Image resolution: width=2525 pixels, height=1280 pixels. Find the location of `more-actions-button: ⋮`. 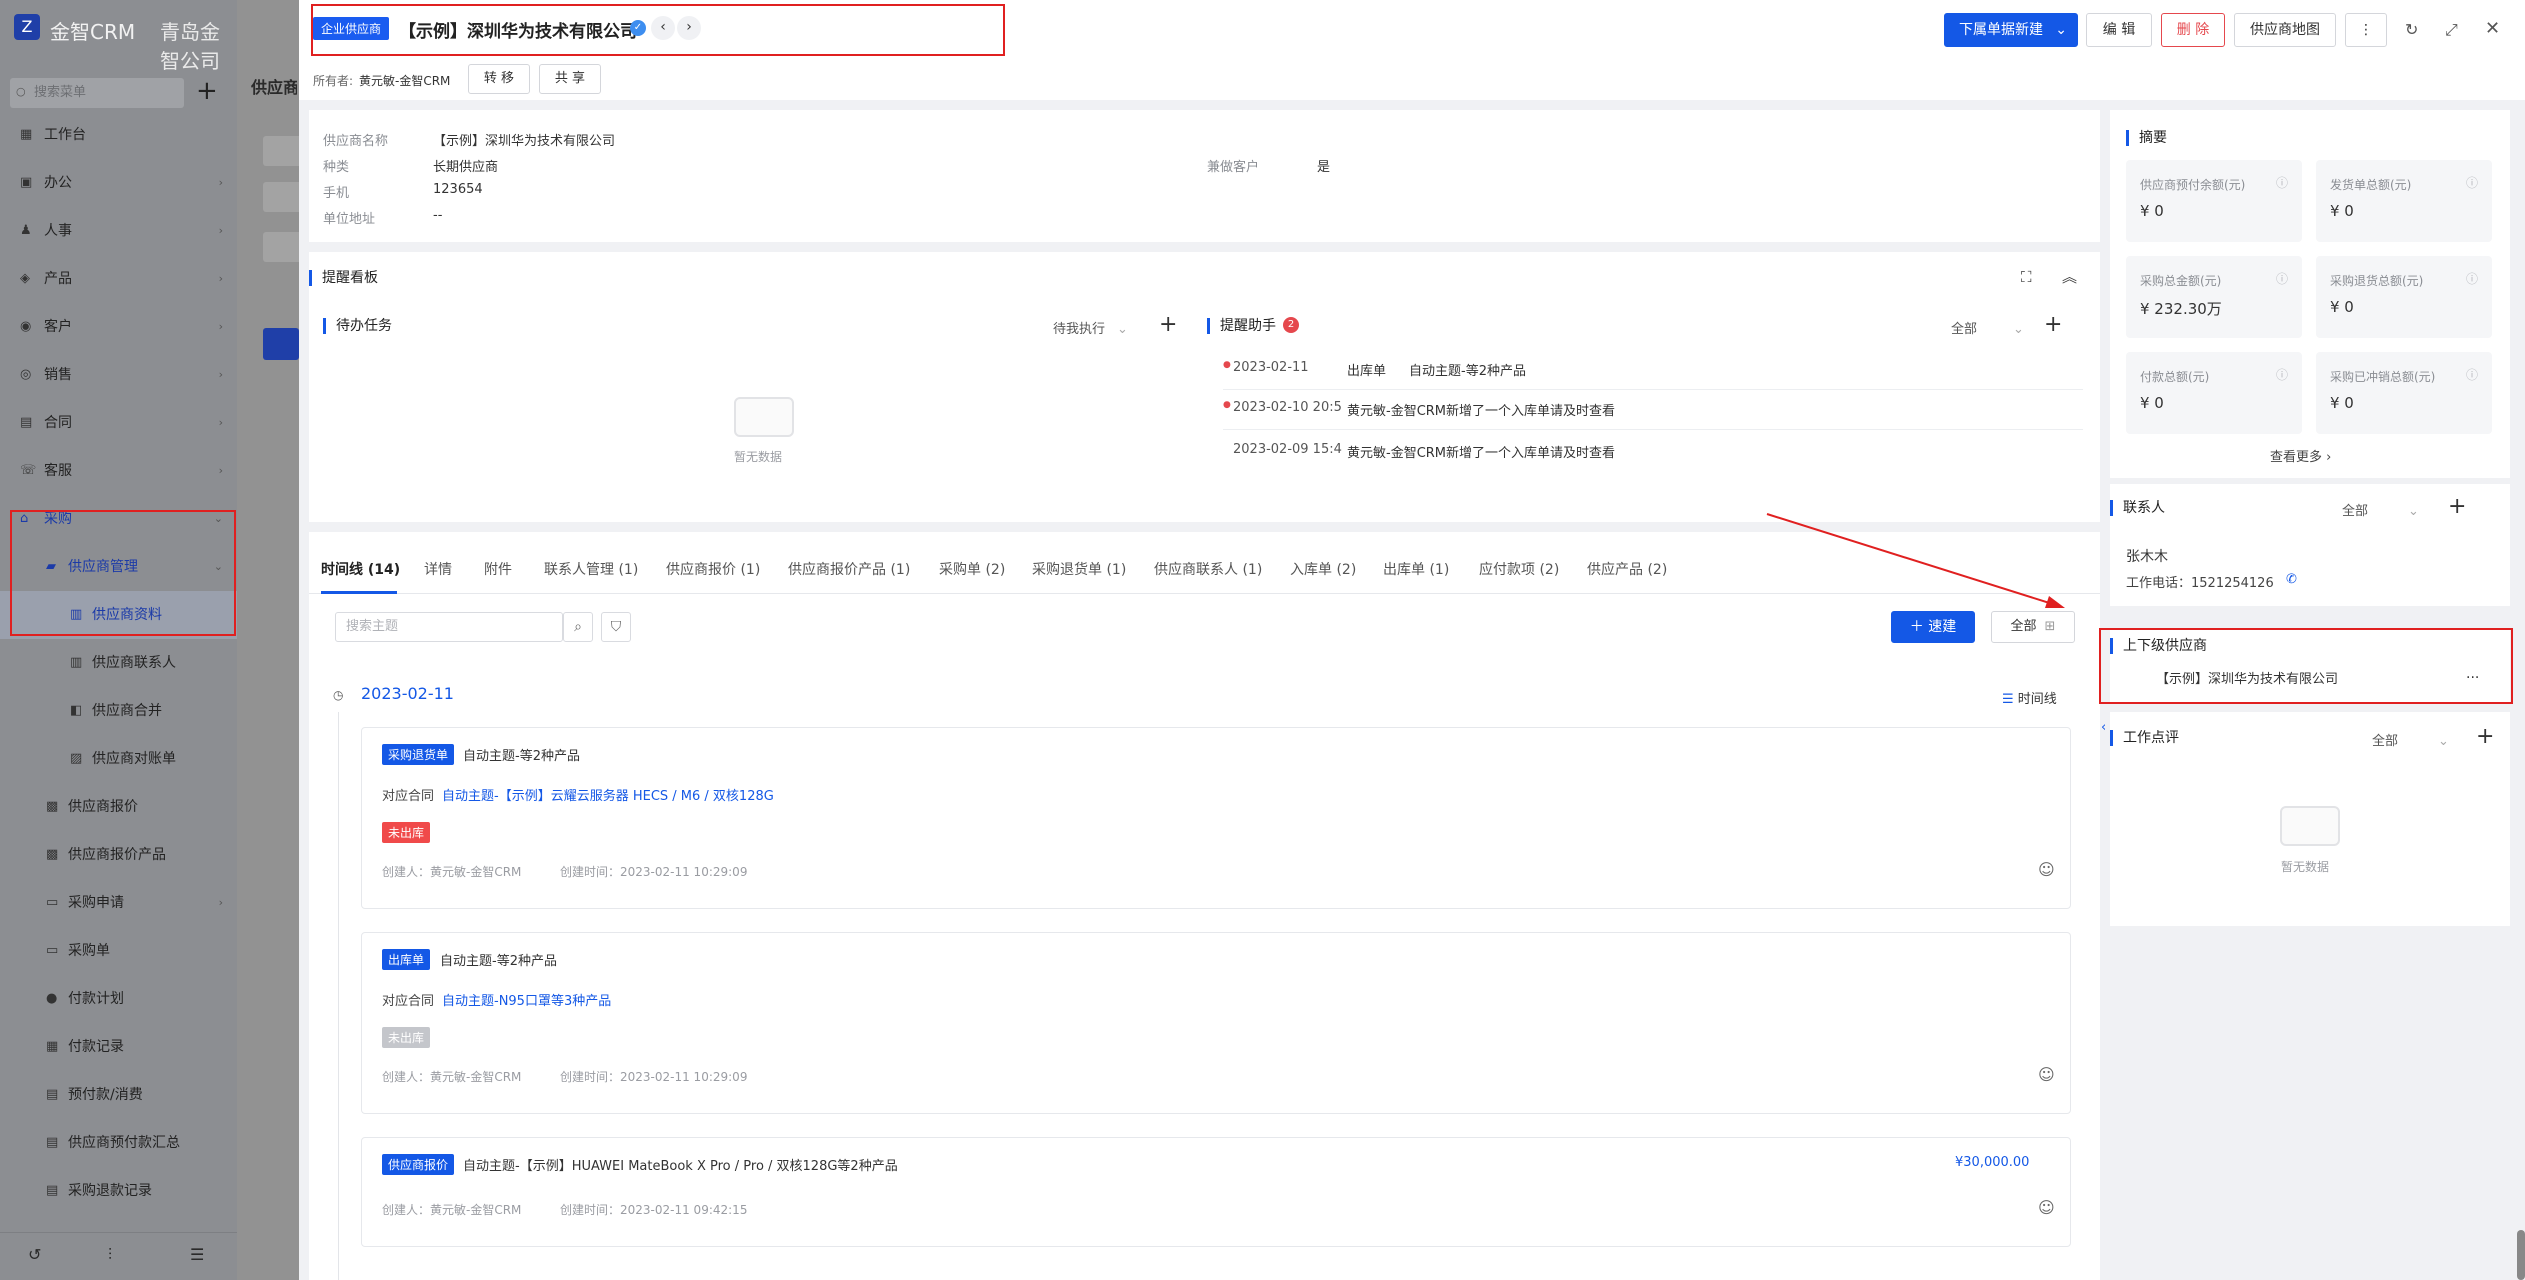

more-actions-button: ⋮ is located at coordinates (2366, 30).